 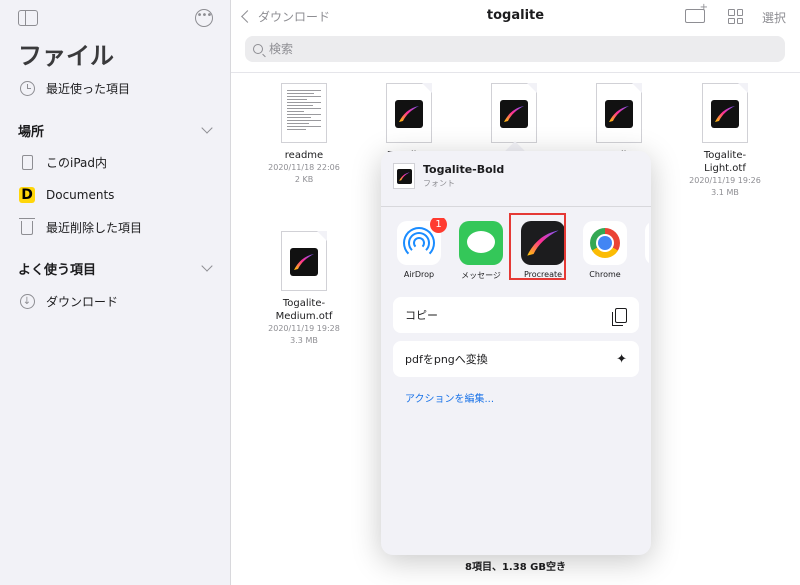 I want to click on procreate-icon, so click(x=543, y=243).